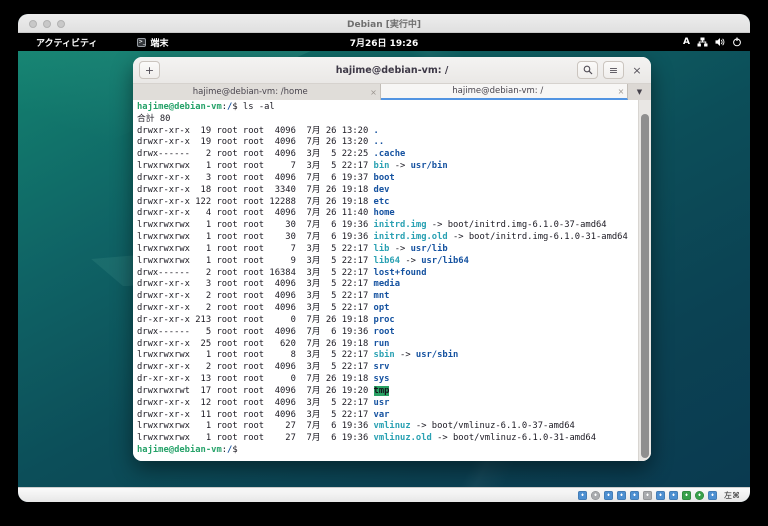 The width and height of the screenshot is (768, 526). I want to click on focused-app-label: 端末, so click(159, 43).